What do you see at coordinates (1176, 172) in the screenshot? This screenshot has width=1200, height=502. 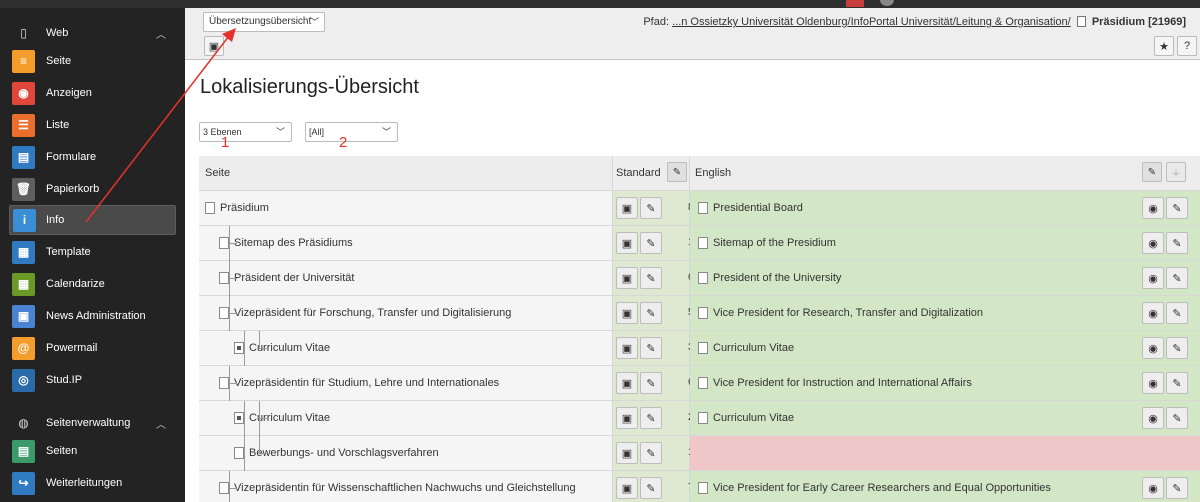 I see `create-translations-button: ＋` at bounding box center [1176, 172].